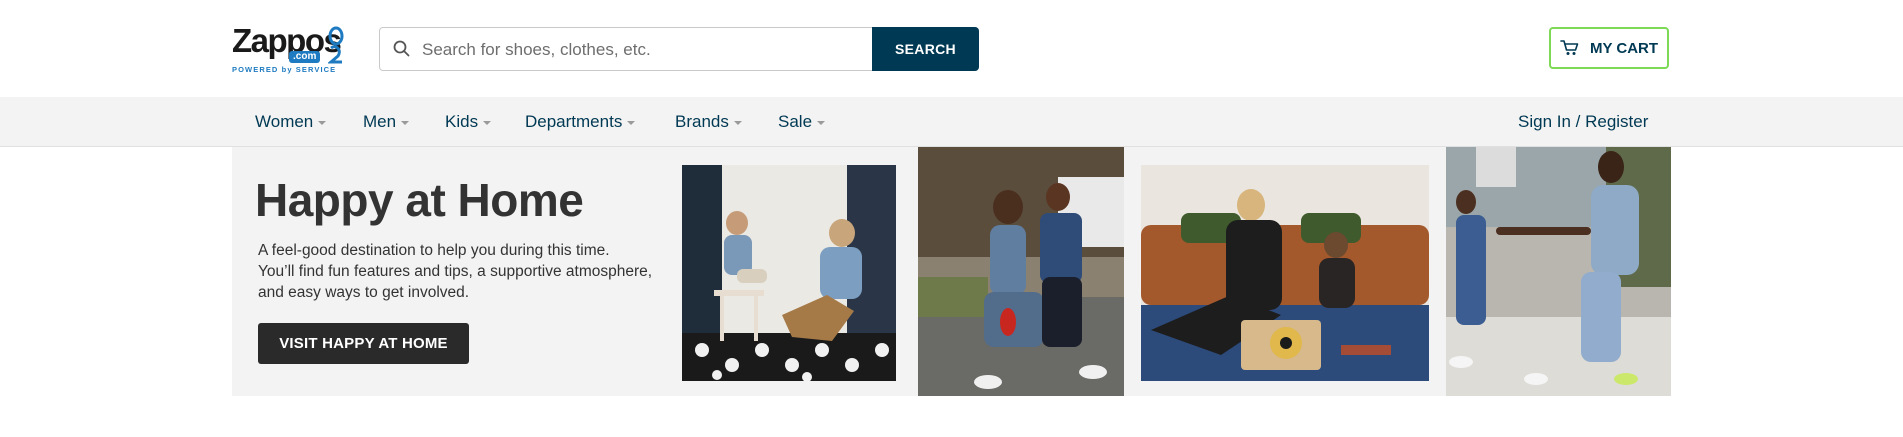 The height and width of the screenshot is (437, 1903). I want to click on my-cart-button: MY CART, so click(1609, 48).